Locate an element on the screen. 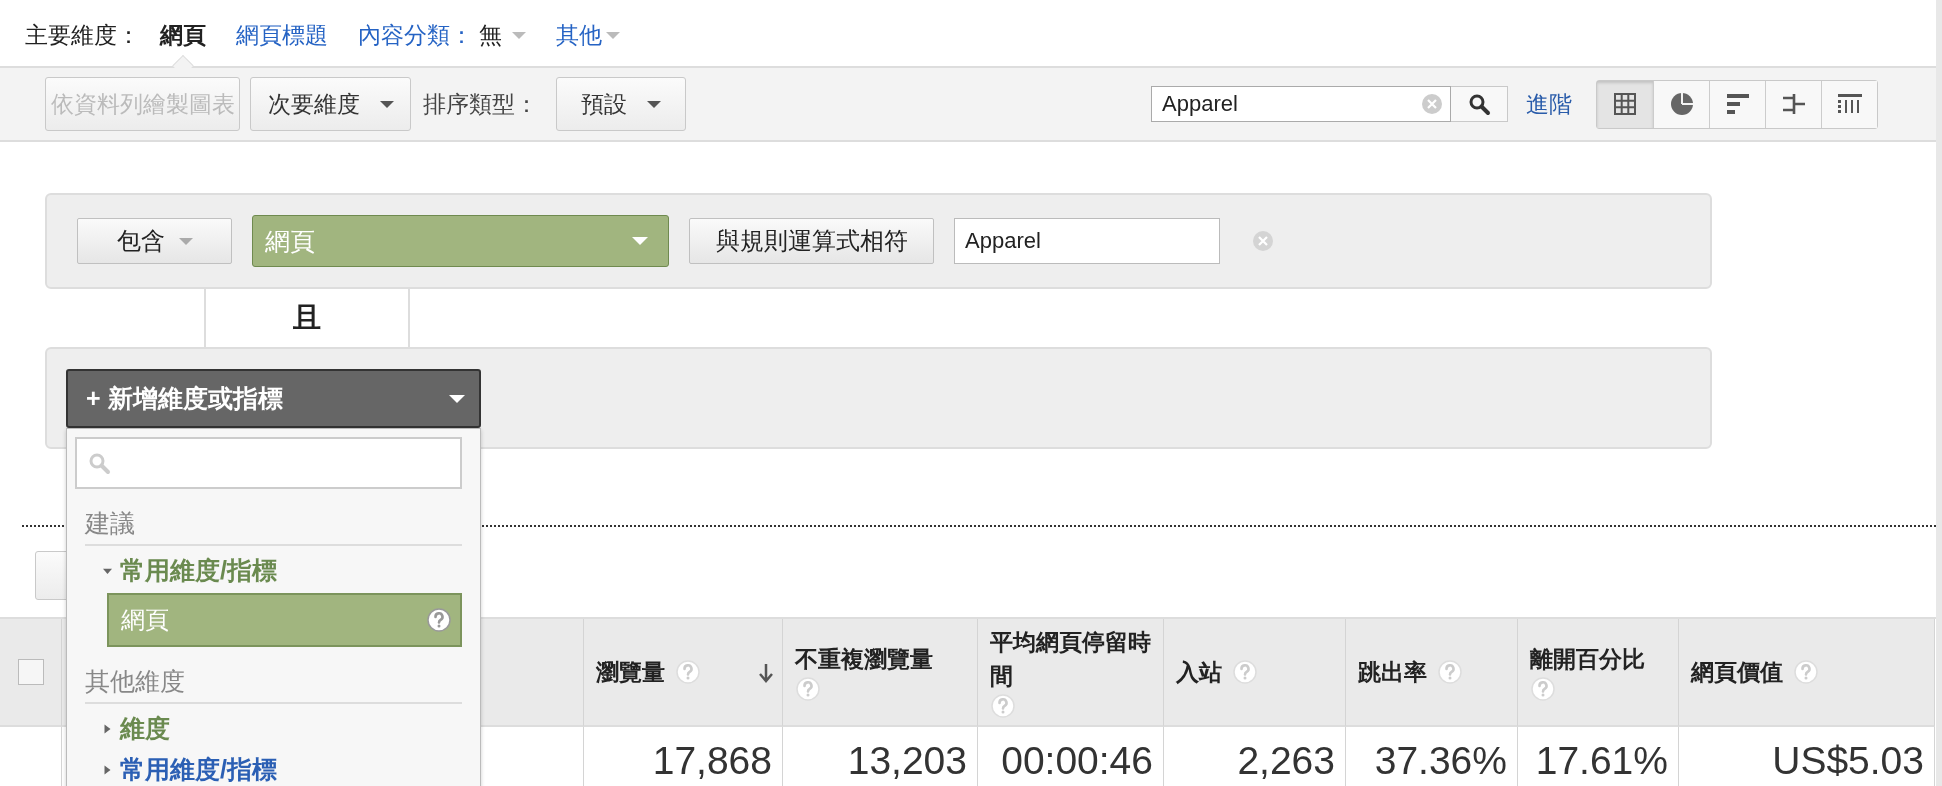  match-type-dropdown: 與規則運算式相符 is located at coordinates (811, 241).